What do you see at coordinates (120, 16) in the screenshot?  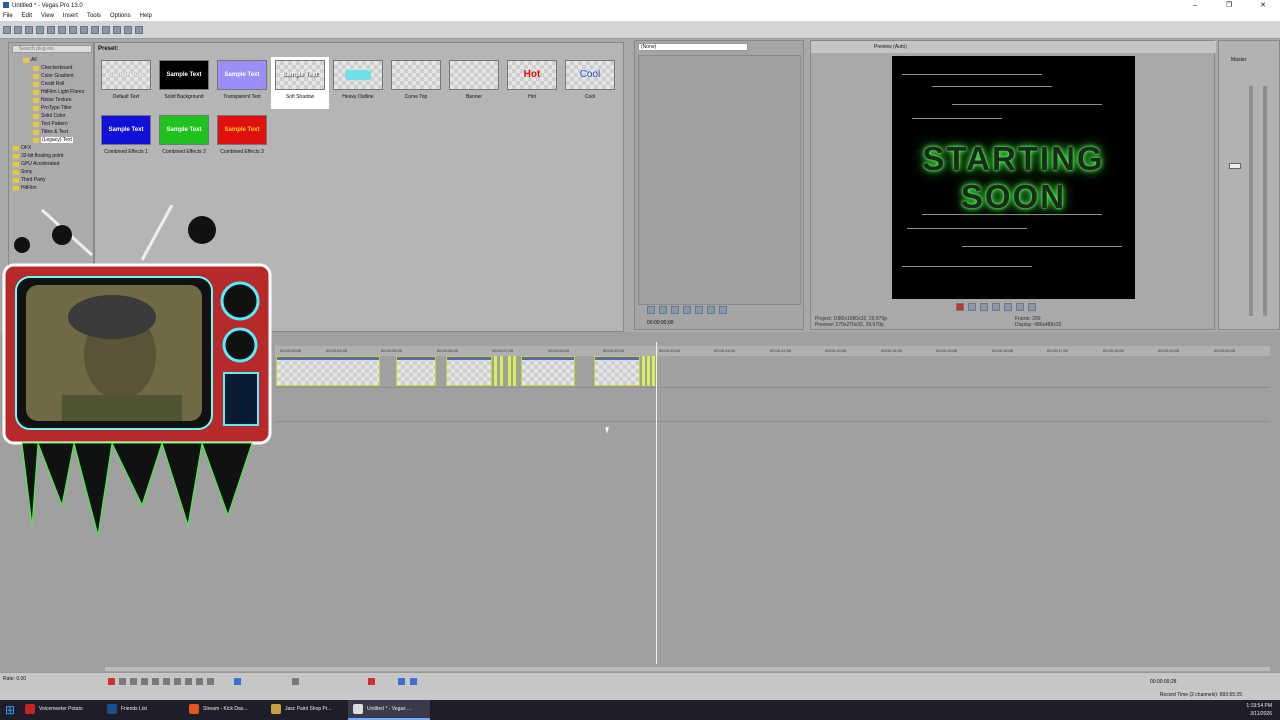 I see `menu-options: Options` at bounding box center [120, 16].